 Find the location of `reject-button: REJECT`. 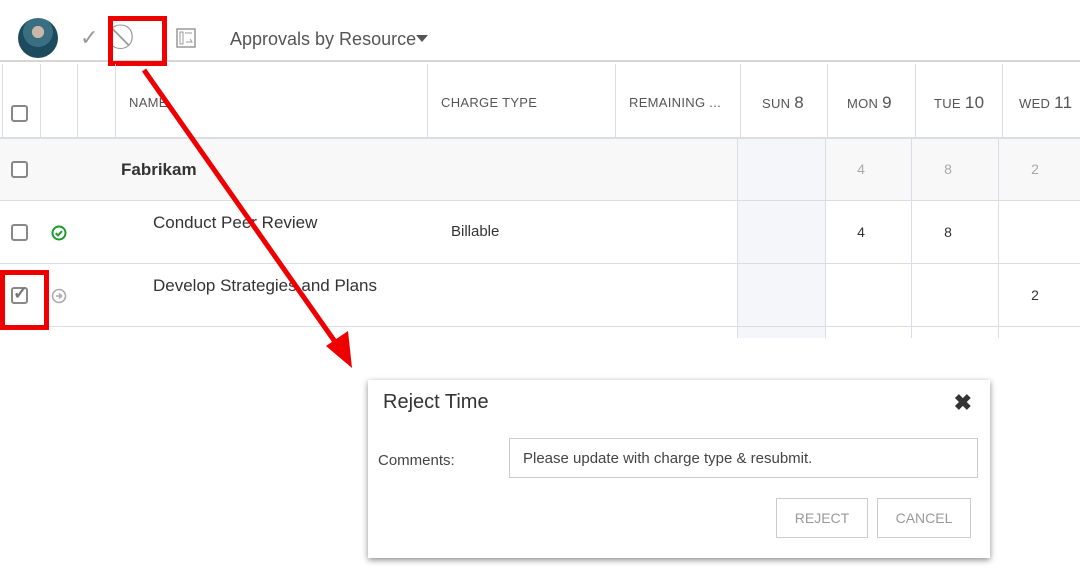

reject-button: REJECT is located at coordinates (822, 518).